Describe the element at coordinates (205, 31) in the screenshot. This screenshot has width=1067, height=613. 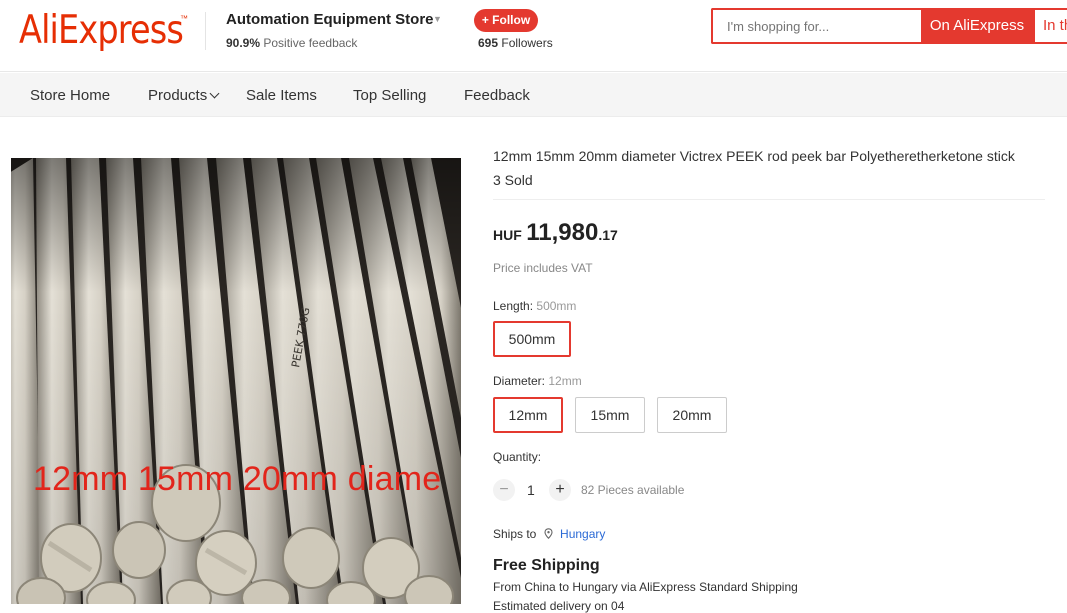
I see `header-divider` at that location.